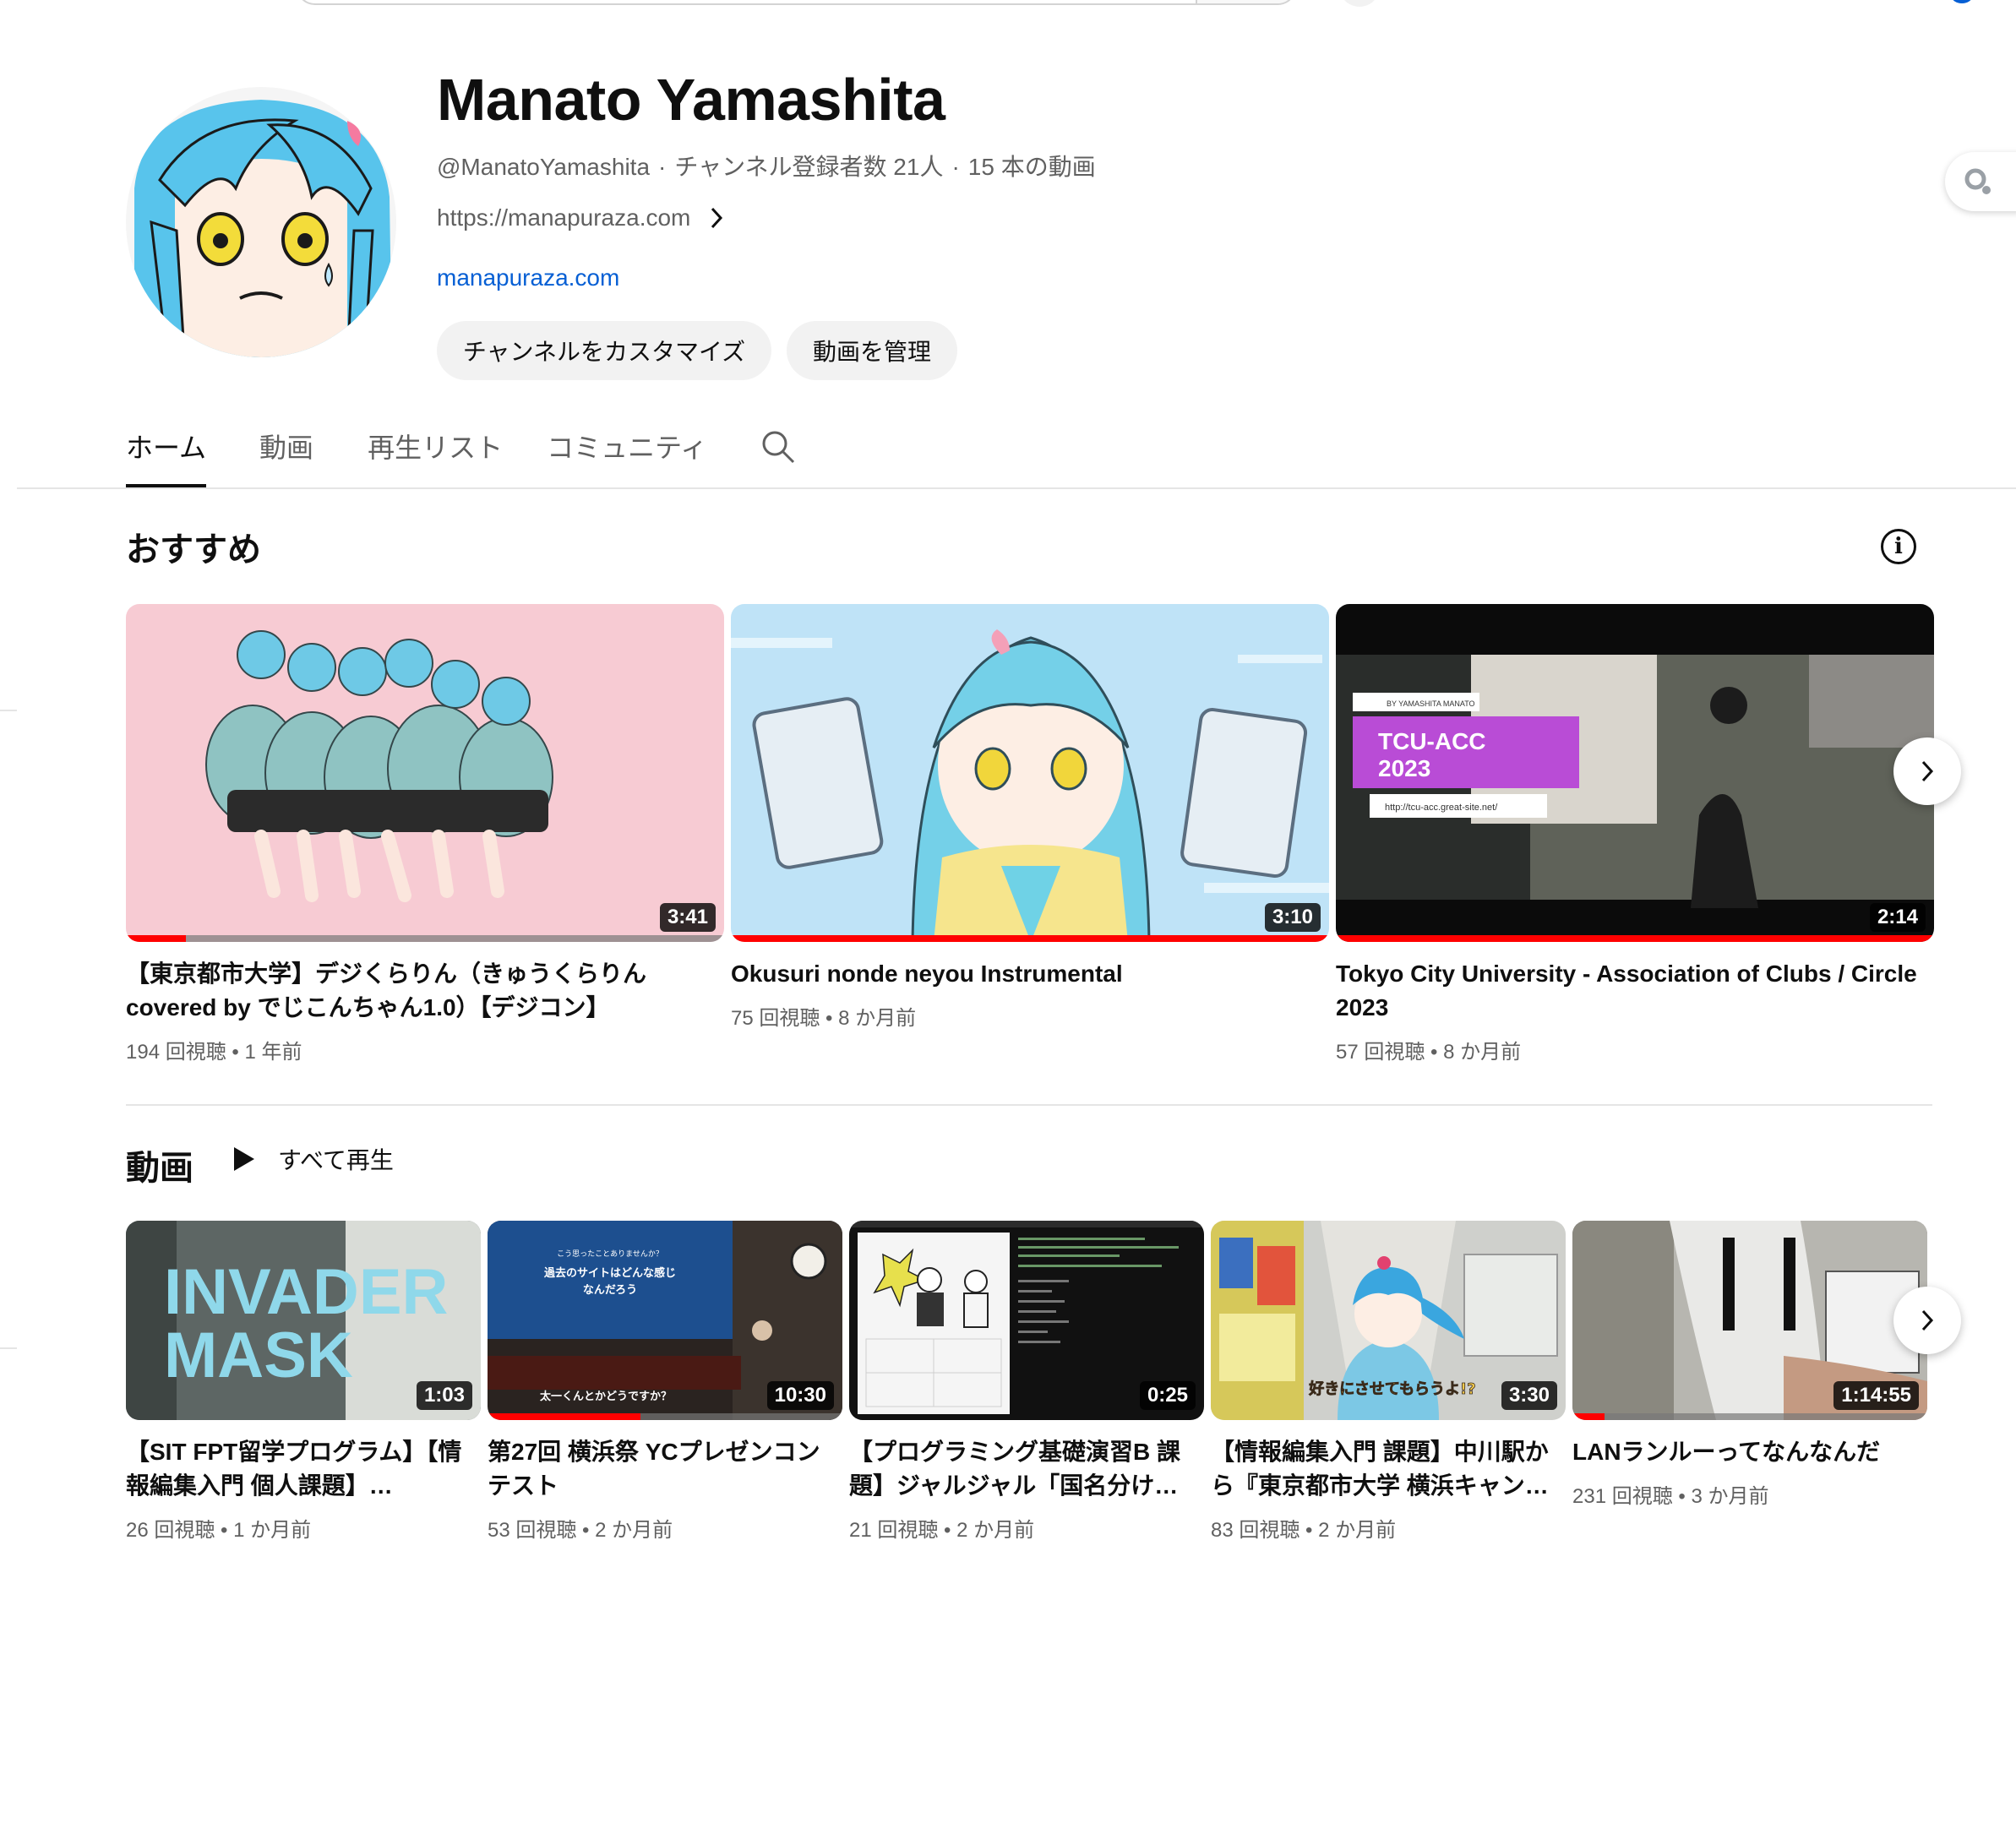 The height and width of the screenshot is (1834, 2016). What do you see at coordinates (1388, 1320) in the screenshot?
I see `video-thumbnail: 好きにさせてもらうよ!? 3:30` at bounding box center [1388, 1320].